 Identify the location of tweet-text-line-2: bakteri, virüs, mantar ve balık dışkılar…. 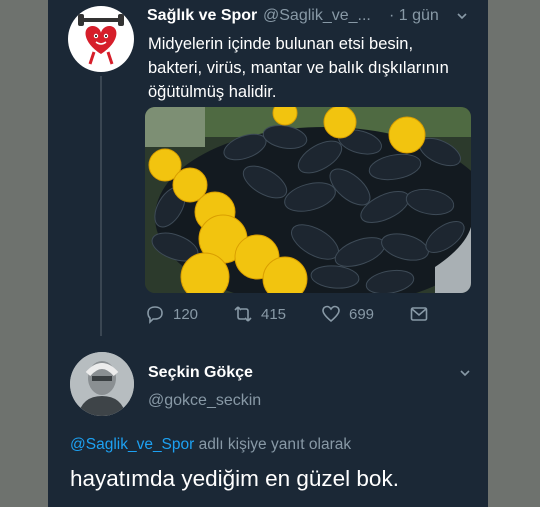
(298, 68).